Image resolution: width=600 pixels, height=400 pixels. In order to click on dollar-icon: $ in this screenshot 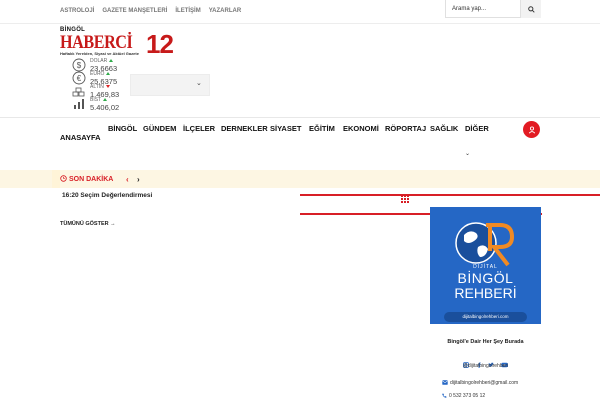, I will do `click(79, 65)`.